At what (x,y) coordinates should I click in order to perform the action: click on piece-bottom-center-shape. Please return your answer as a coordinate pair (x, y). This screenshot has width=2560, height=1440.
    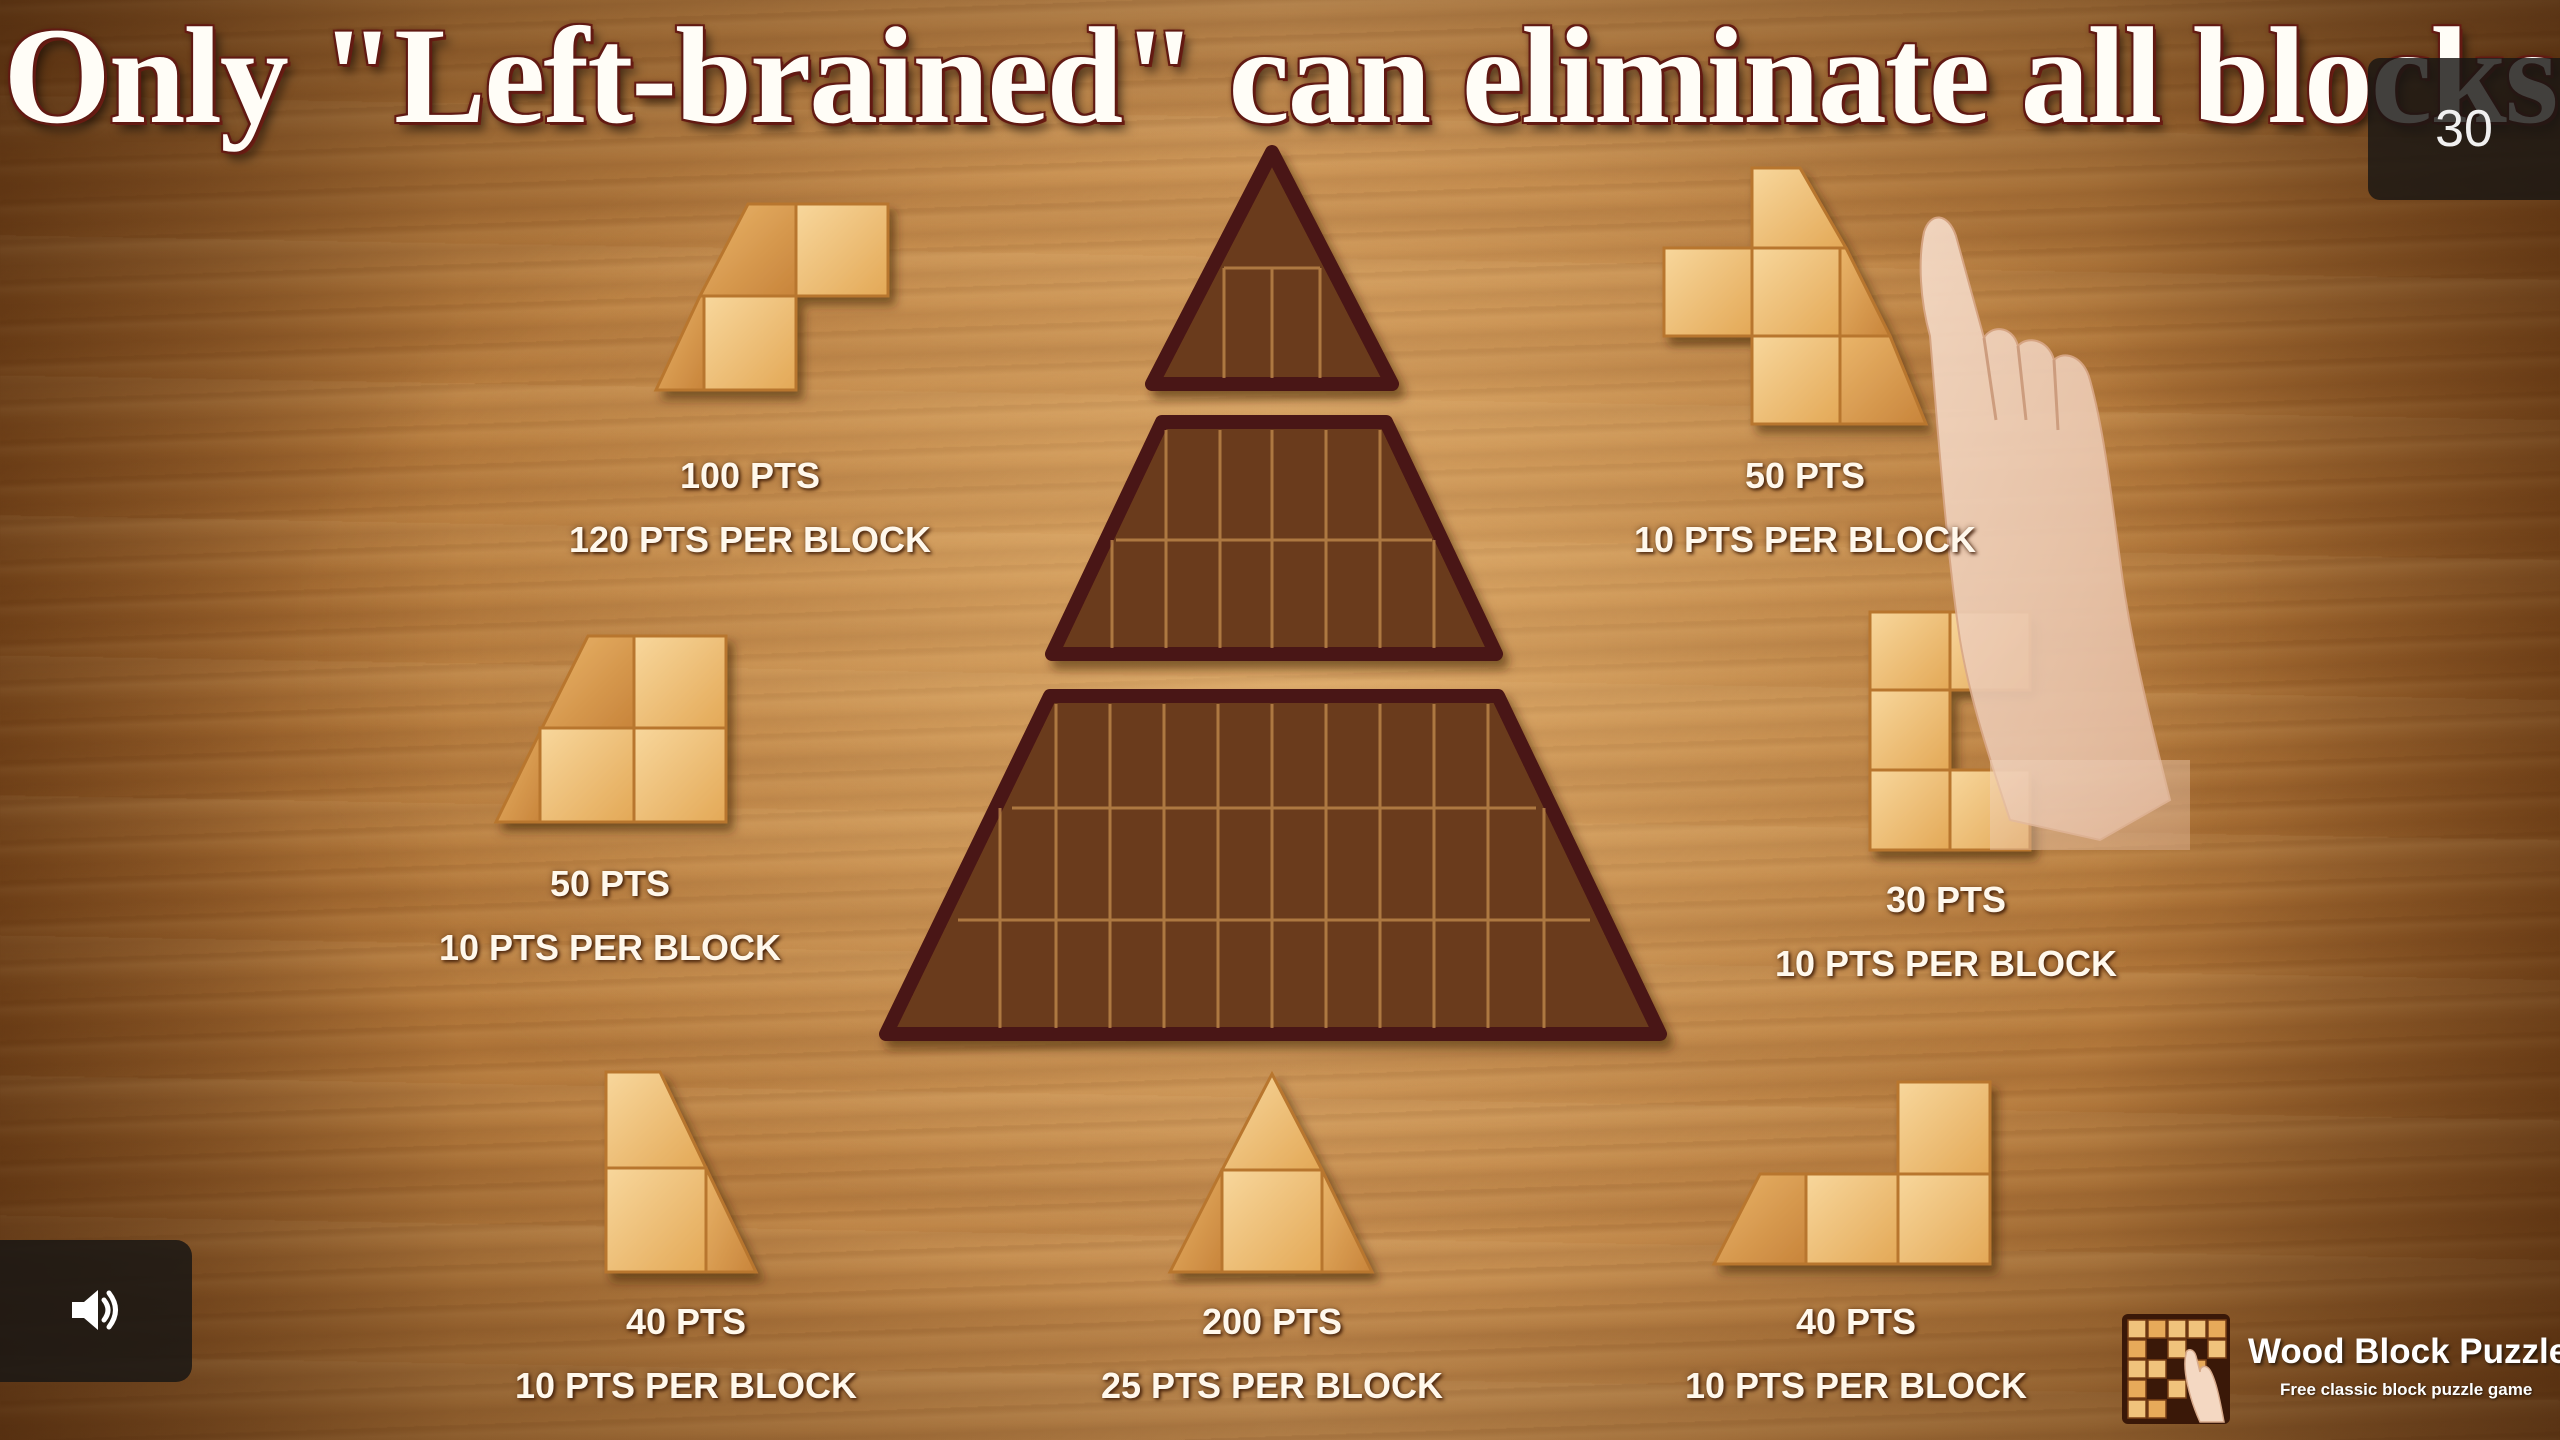
    Looking at the image, I should click on (1271, 1172).